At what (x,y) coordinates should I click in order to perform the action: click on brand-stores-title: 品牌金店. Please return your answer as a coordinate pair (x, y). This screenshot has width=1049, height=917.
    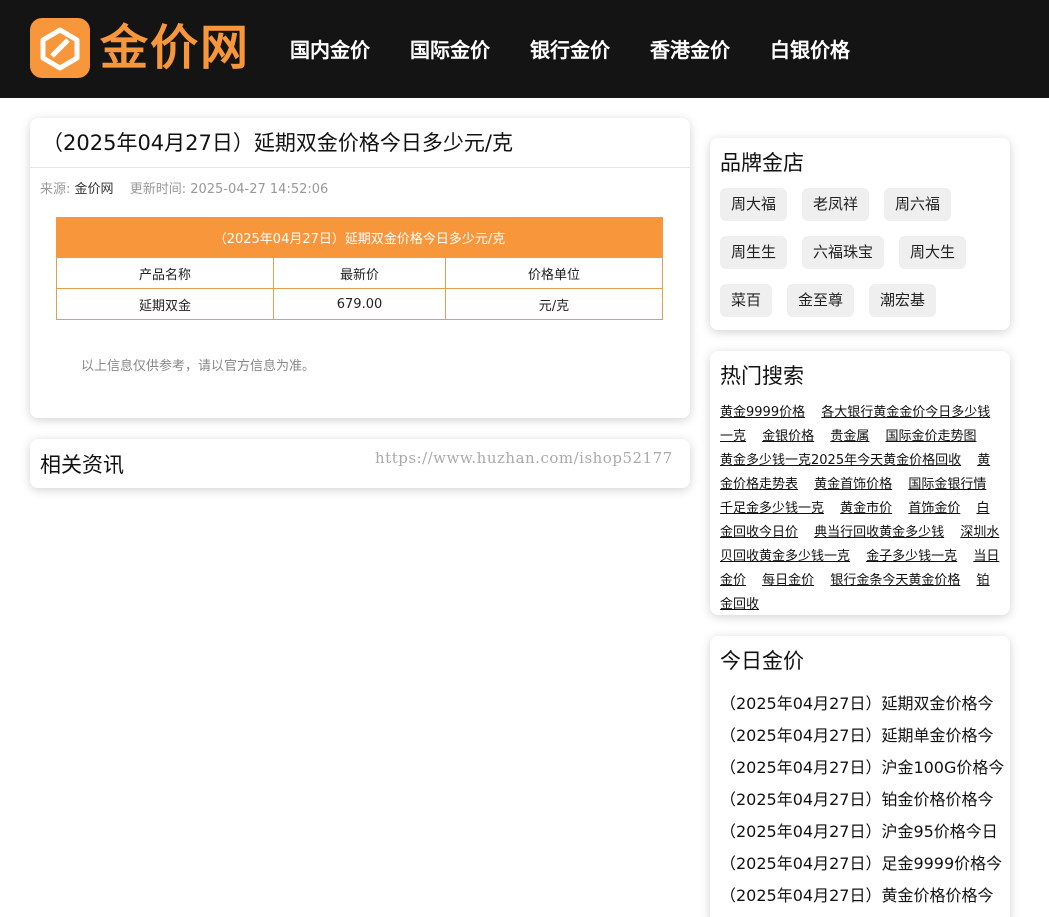
    Looking at the image, I should click on (762, 163).